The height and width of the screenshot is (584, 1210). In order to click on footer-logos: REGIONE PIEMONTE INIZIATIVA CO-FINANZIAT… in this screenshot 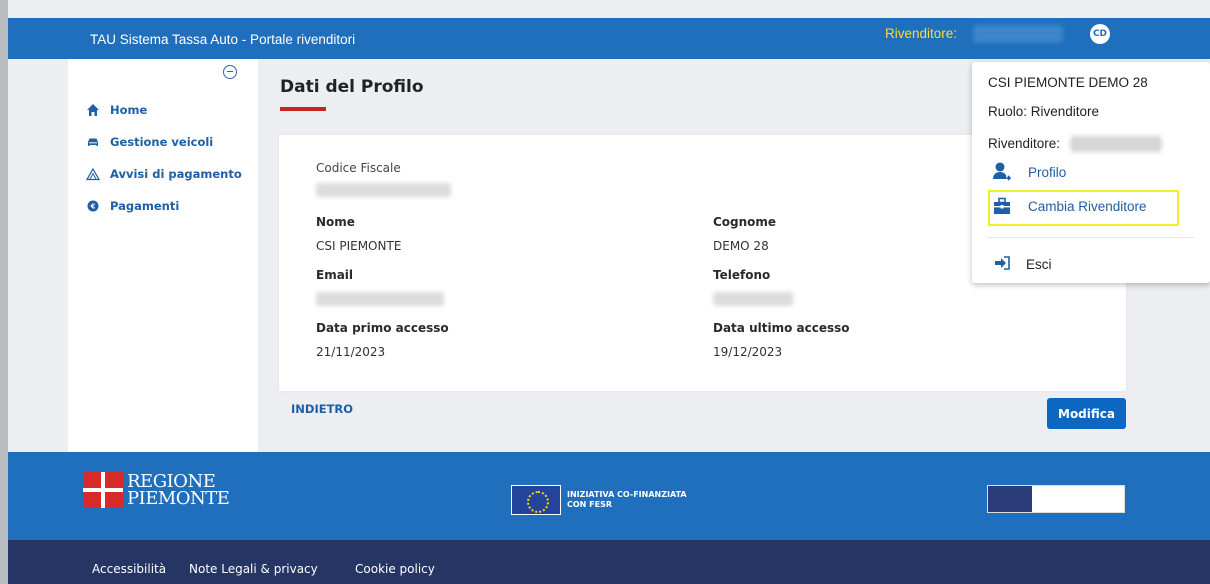, I will do `click(609, 496)`.